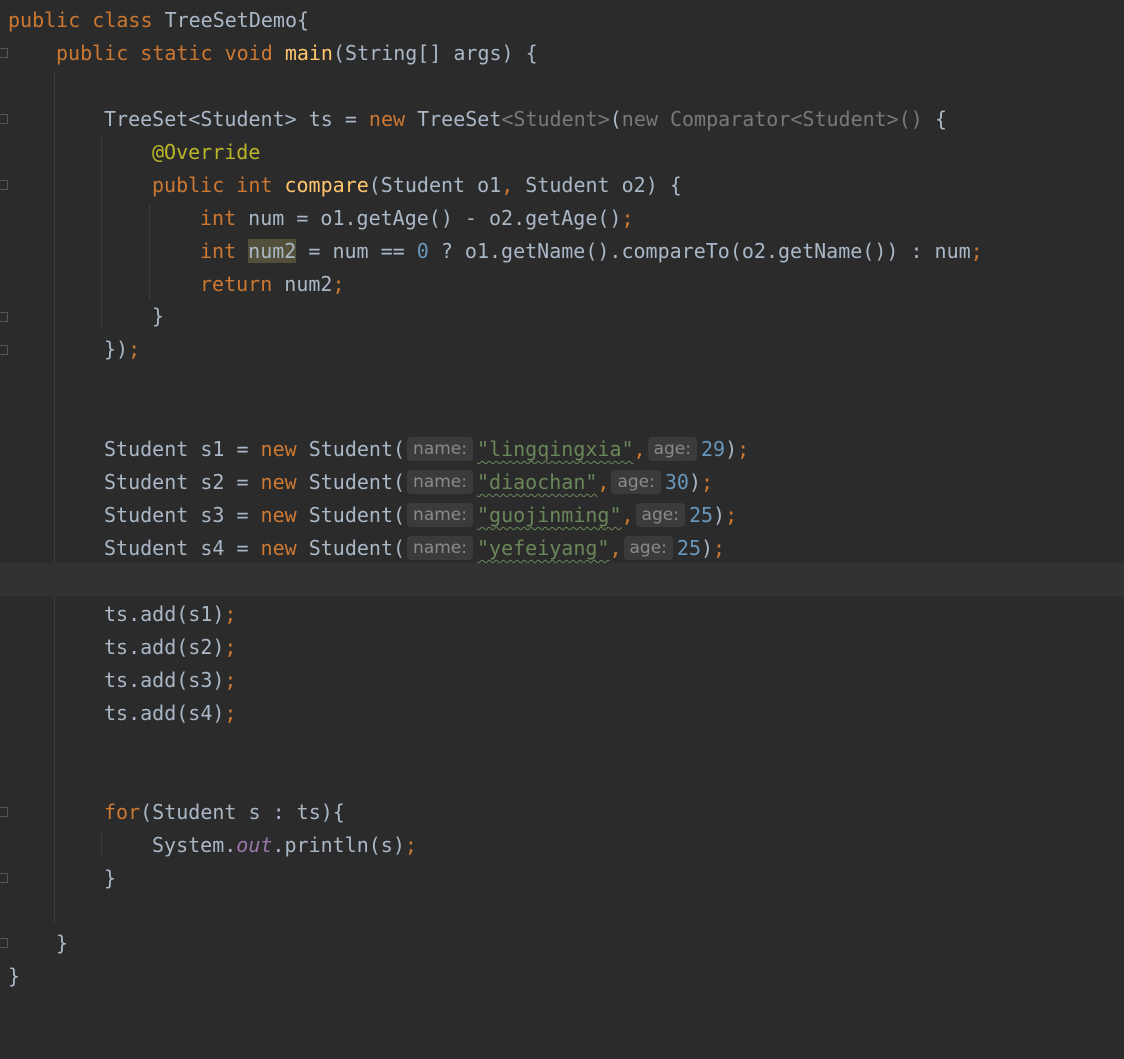 This screenshot has width=1124, height=1059. What do you see at coordinates (562, 812) in the screenshot?
I see `code-line: for(Student s : ts){` at bounding box center [562, 812].